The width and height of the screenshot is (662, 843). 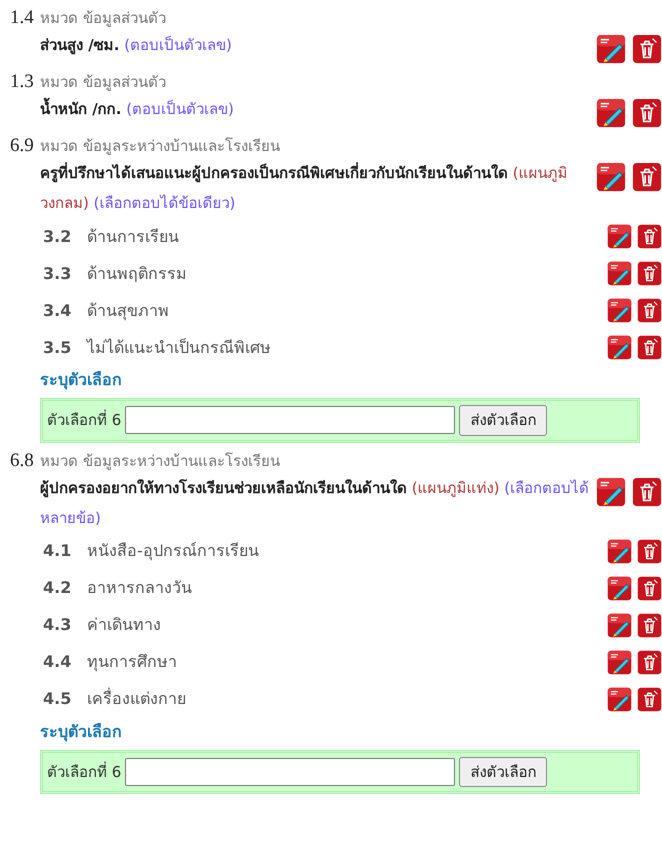 What do you see at coordinates (137, 698) in the screenshot?
I see `option-label: เครื่องแต่งกาย` at bounding box center [137, 698].